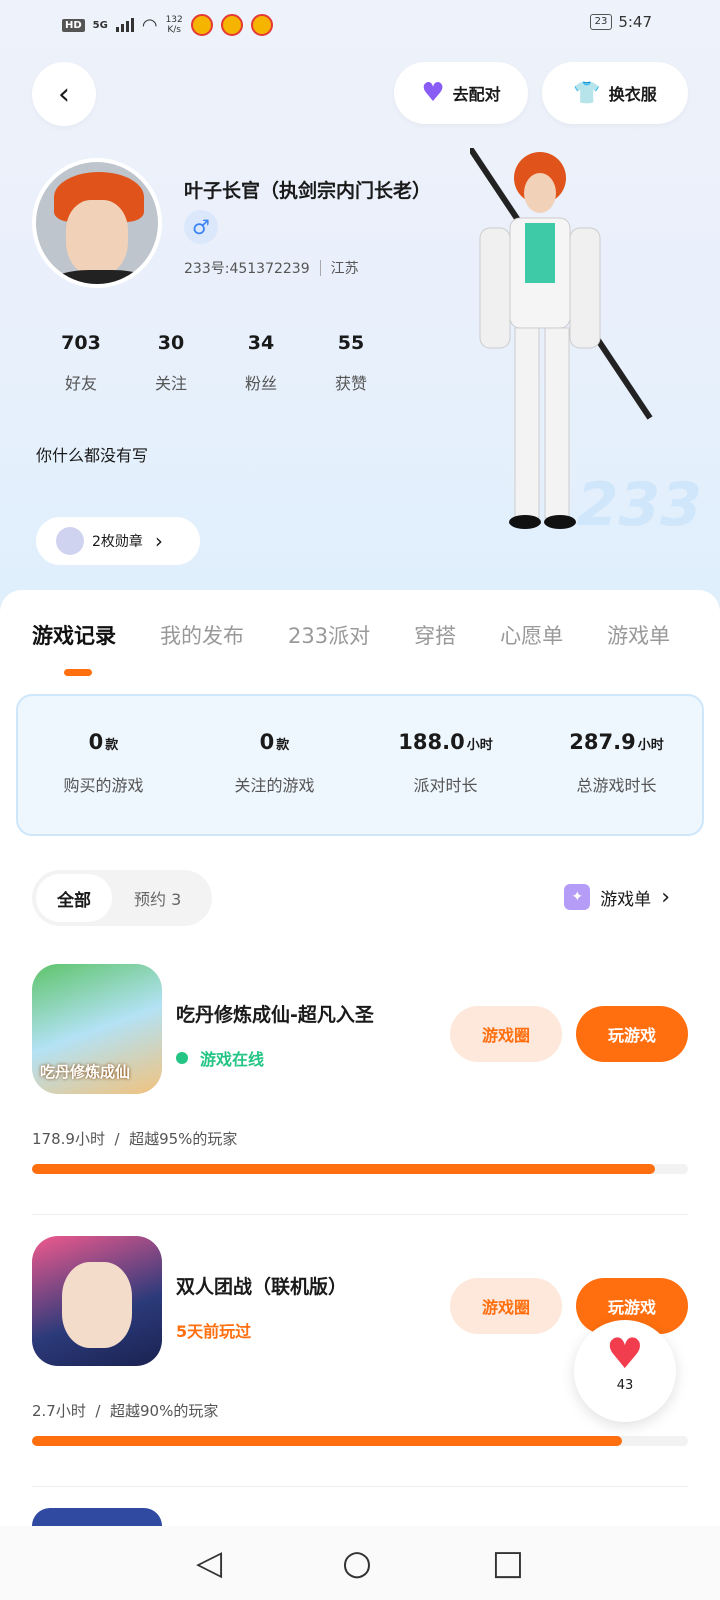 The width and height of the screenshot is (720, 1600). What do you see at coordinates (376, 635) in the screenshot?
I see `profile-tabs: 游戏记录 我的发布 233派对 穿搭 心愿单 游戏单` at bounding box center [376, 635].